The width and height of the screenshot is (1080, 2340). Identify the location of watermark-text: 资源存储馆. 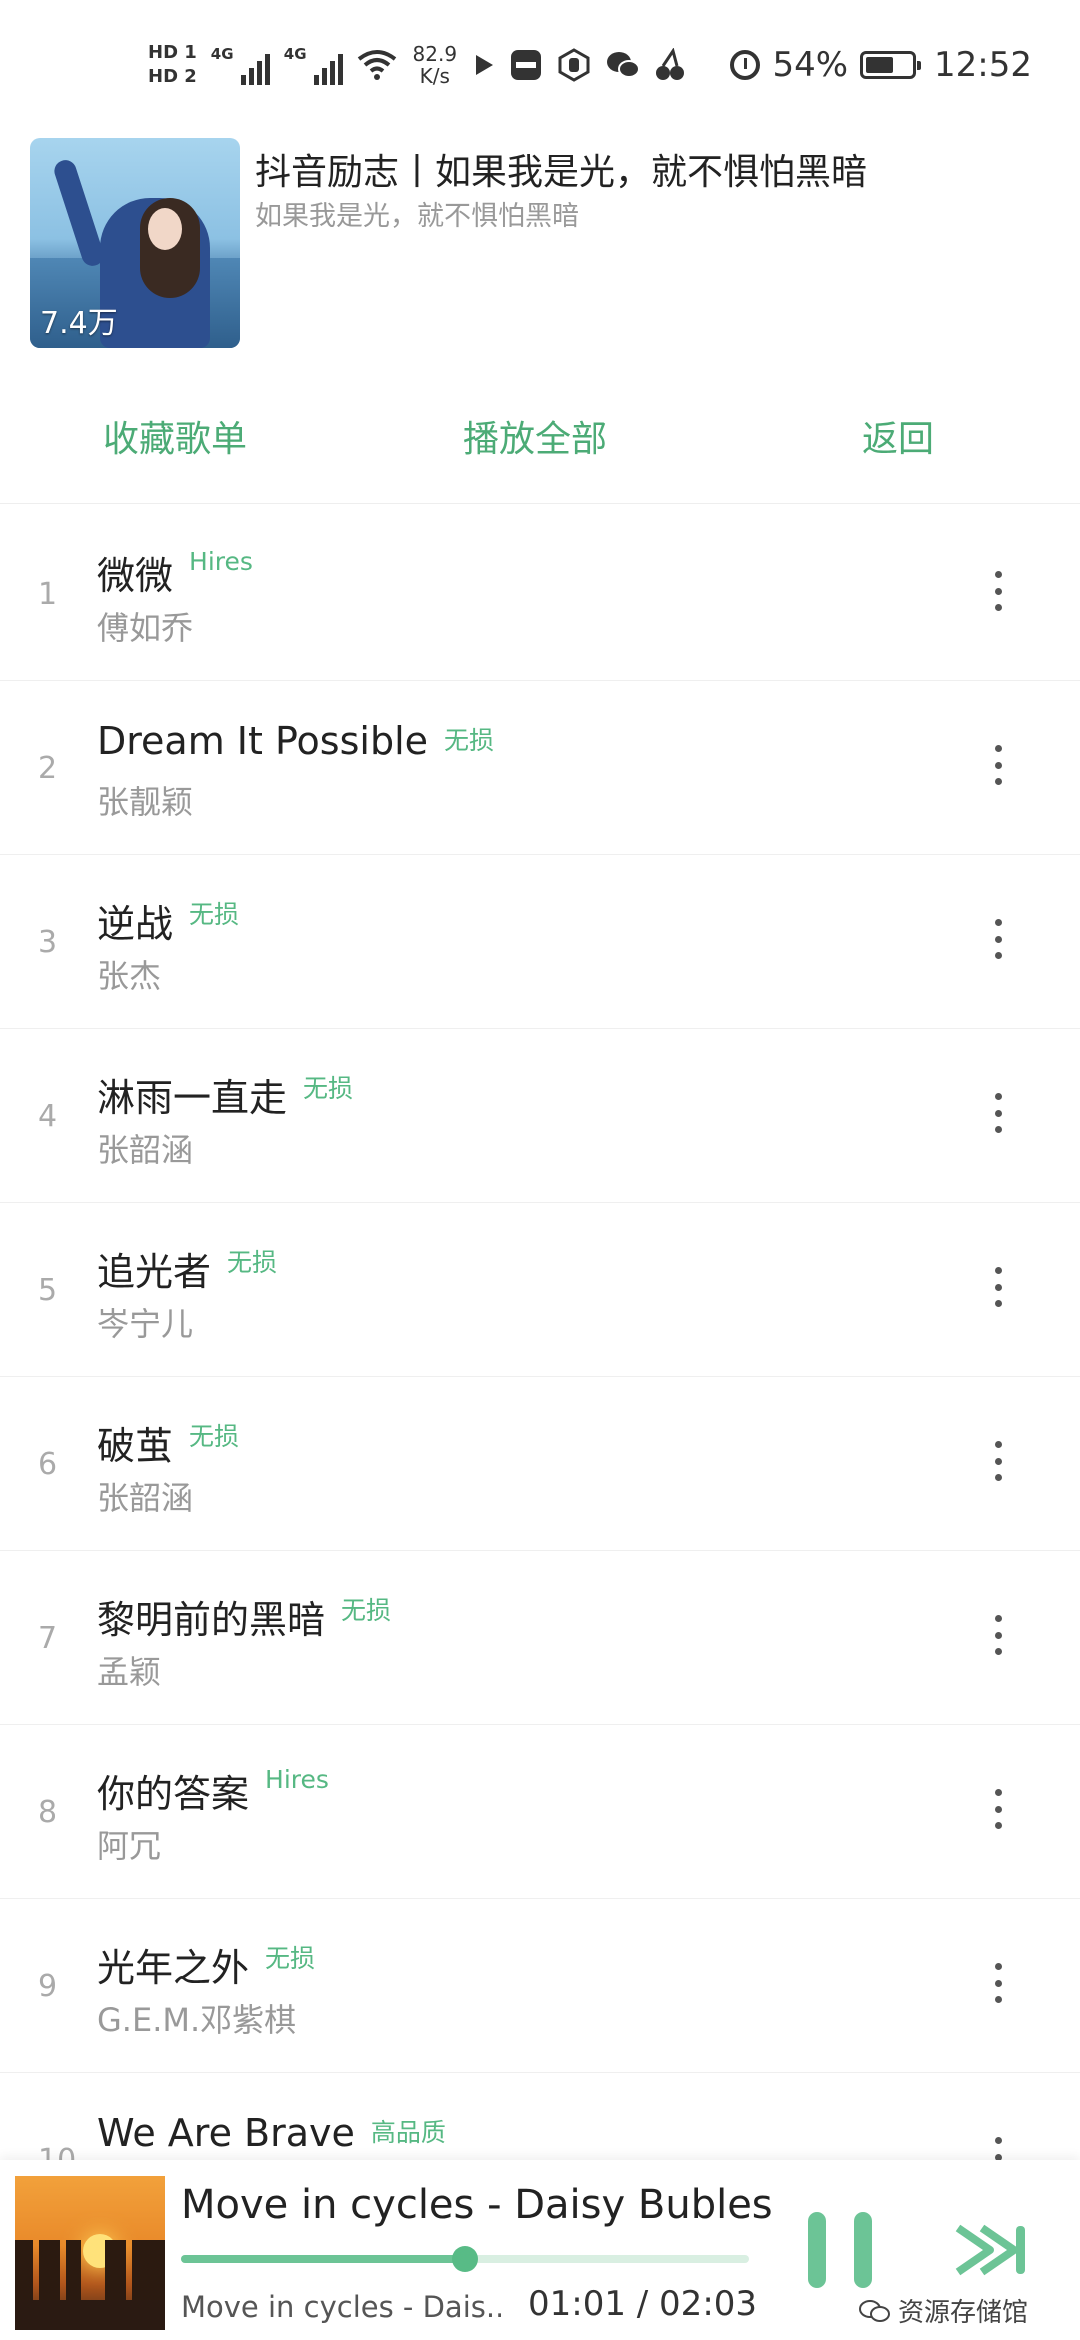
(963, 2313).